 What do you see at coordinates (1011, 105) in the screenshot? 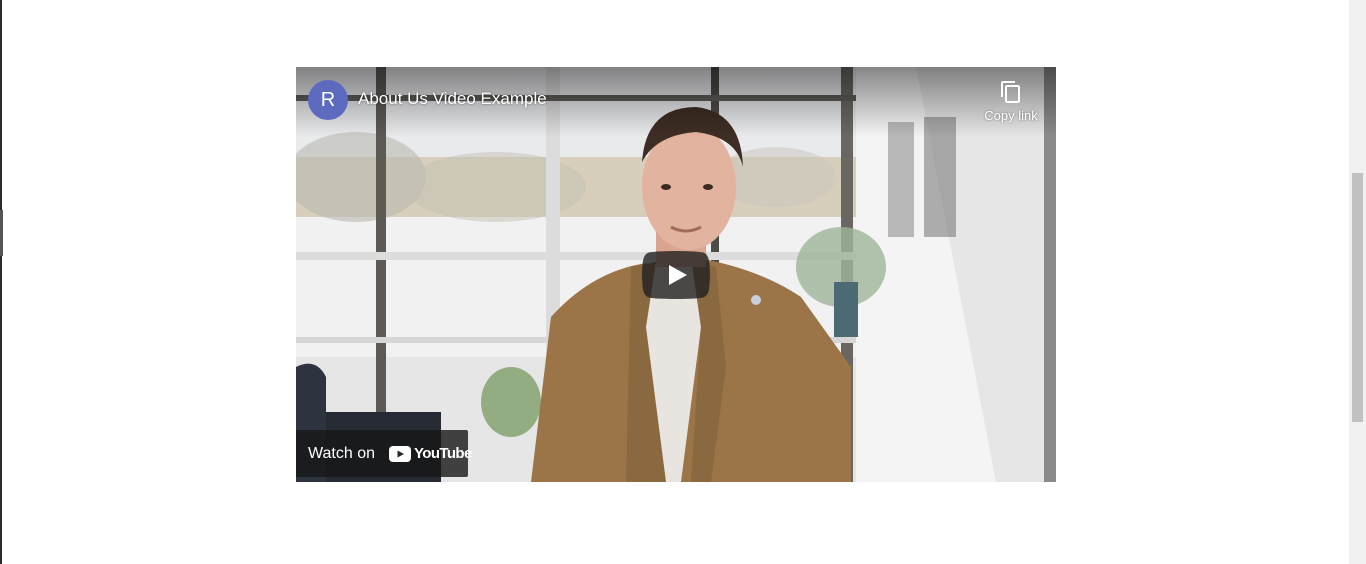
I see `copy-link-button: Copy link` at bounding box center [1011, 105].